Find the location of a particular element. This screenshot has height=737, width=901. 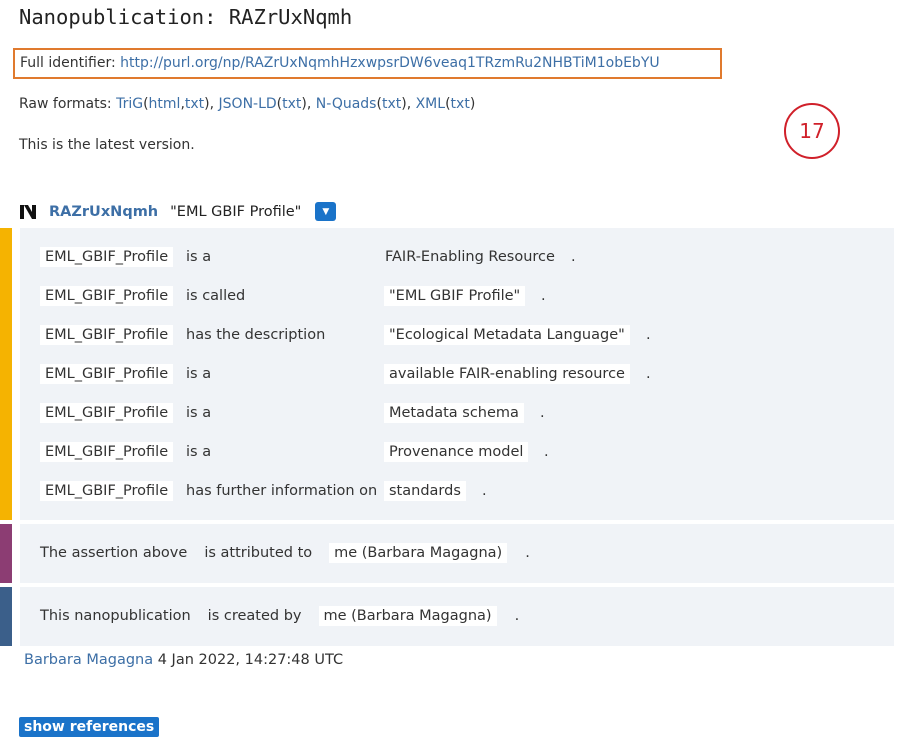

format-n-quads-link: N-Quads is located at coordinates (346, 104).